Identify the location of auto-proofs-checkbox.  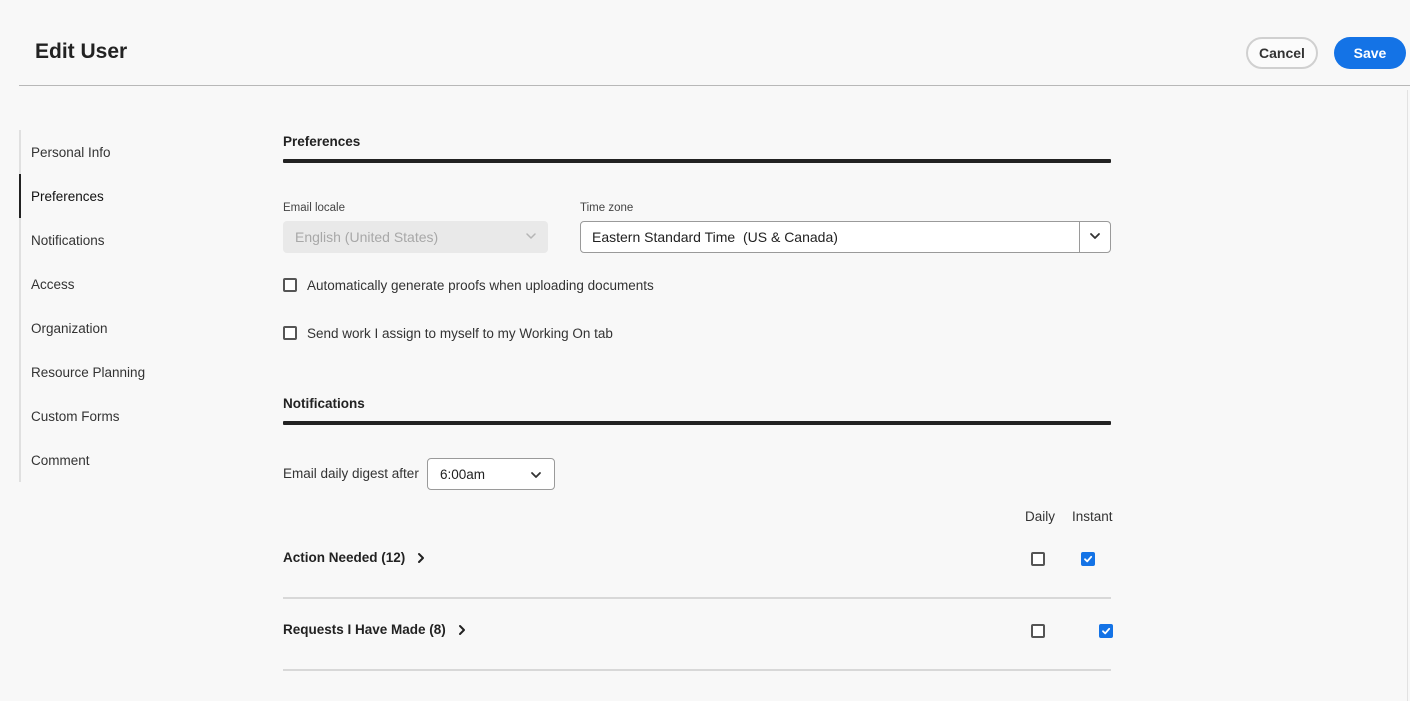
(290, 285).